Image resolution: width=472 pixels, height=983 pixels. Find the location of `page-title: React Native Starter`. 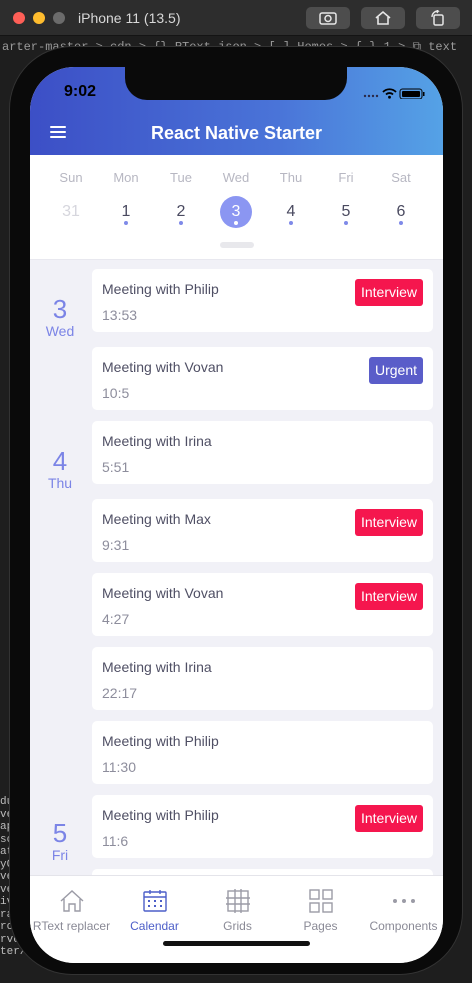

page-title: React Native Starter is located at coordinates (236, 133).